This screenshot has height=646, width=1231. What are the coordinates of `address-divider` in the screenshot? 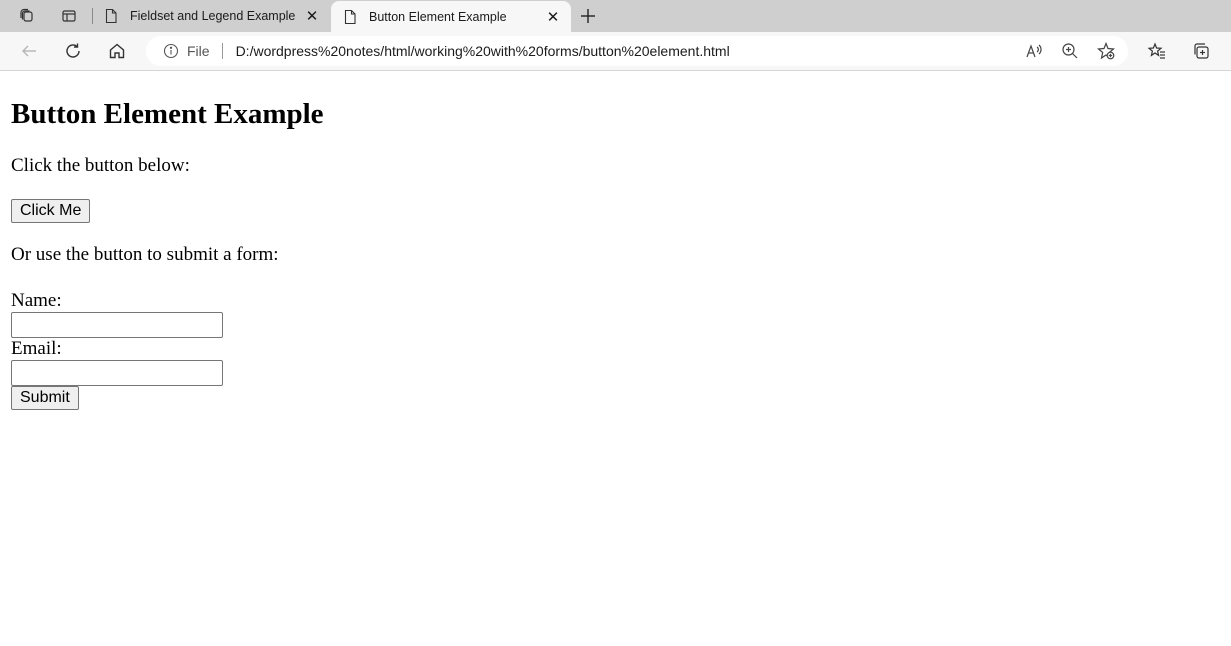 It's located at (222, 51).